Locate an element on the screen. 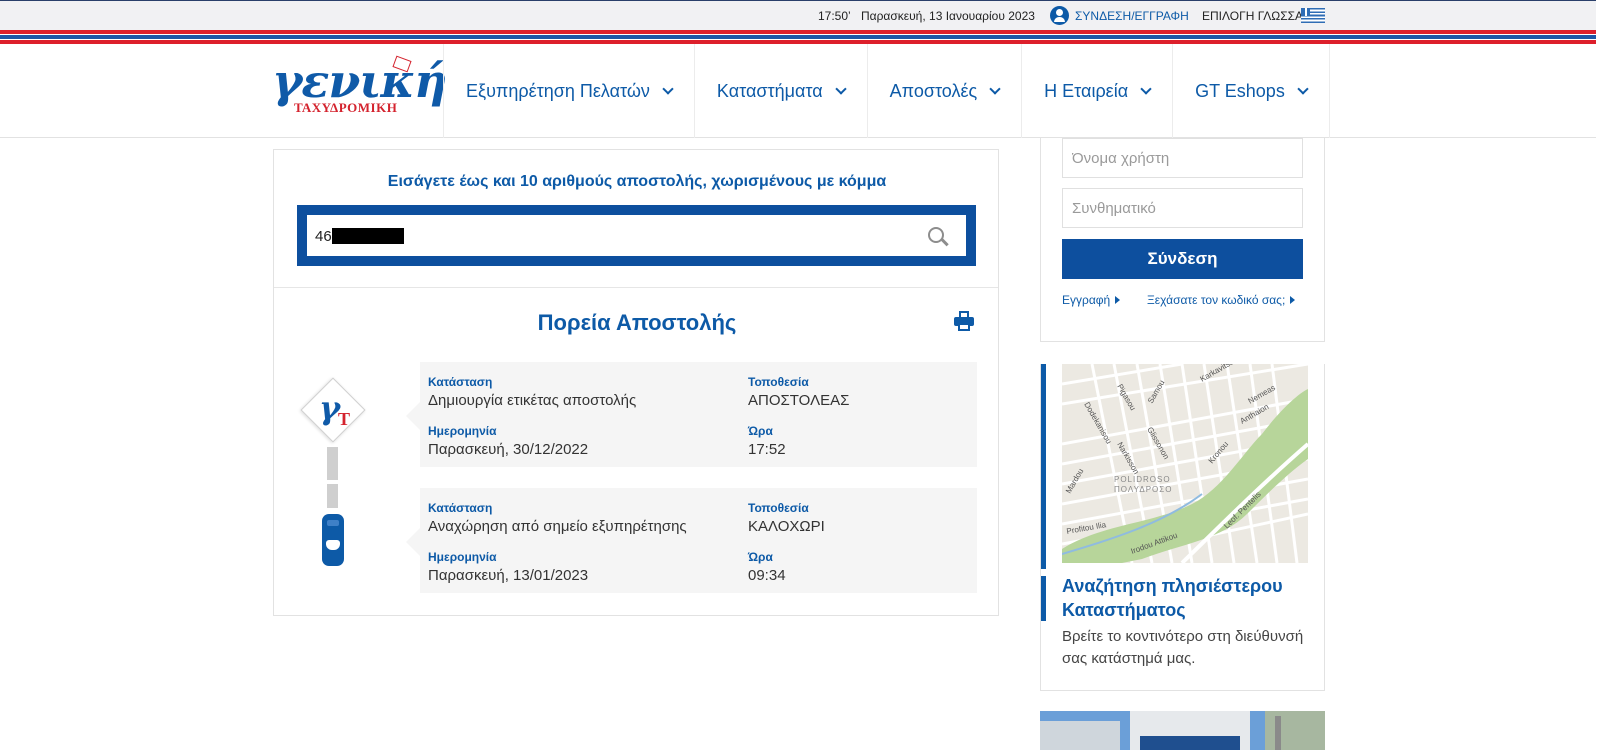  nav-item-shipments: Αποστολές is located at coordinates (944, 91).